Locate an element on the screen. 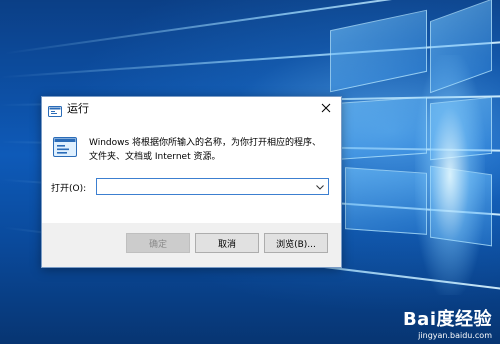 The height and width of the screenshot is (344, 500). close-icon is located at coordinates (326, 108).